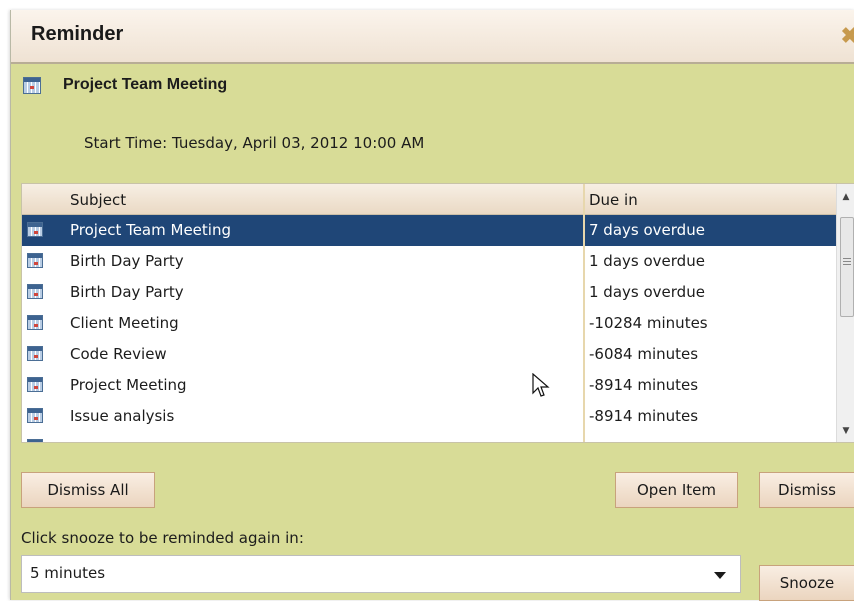 This screenshot has height=601, width=854. What do you see at coordinates (77, 34) in the screenshot?
I see `window-title: Reminder` at bounding box center [77, 34].